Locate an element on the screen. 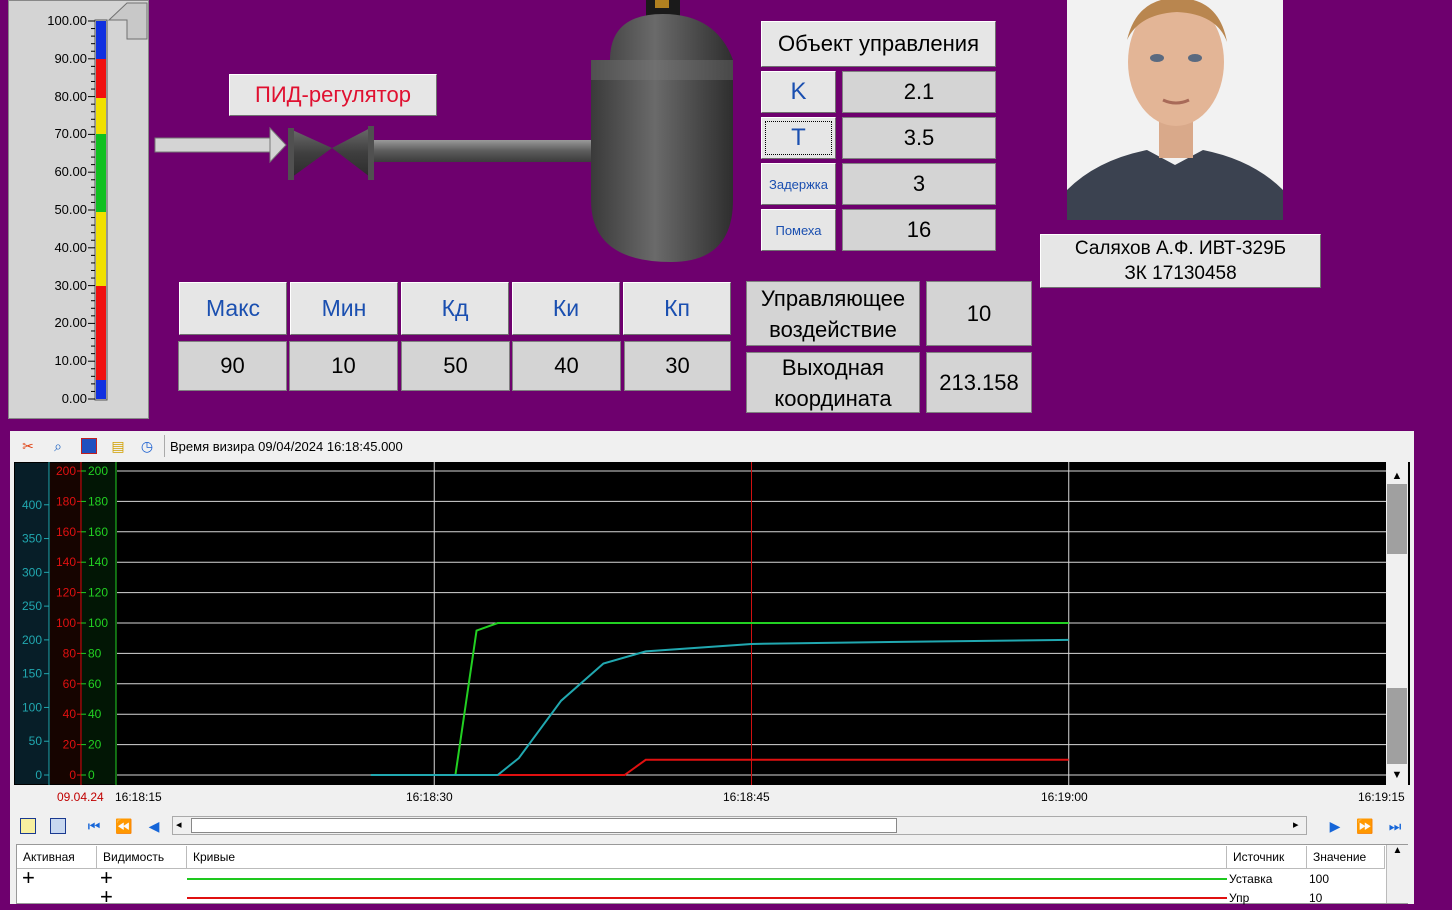  h-scrollbar: ◂ ▸ is located at coordinates (739, 825).